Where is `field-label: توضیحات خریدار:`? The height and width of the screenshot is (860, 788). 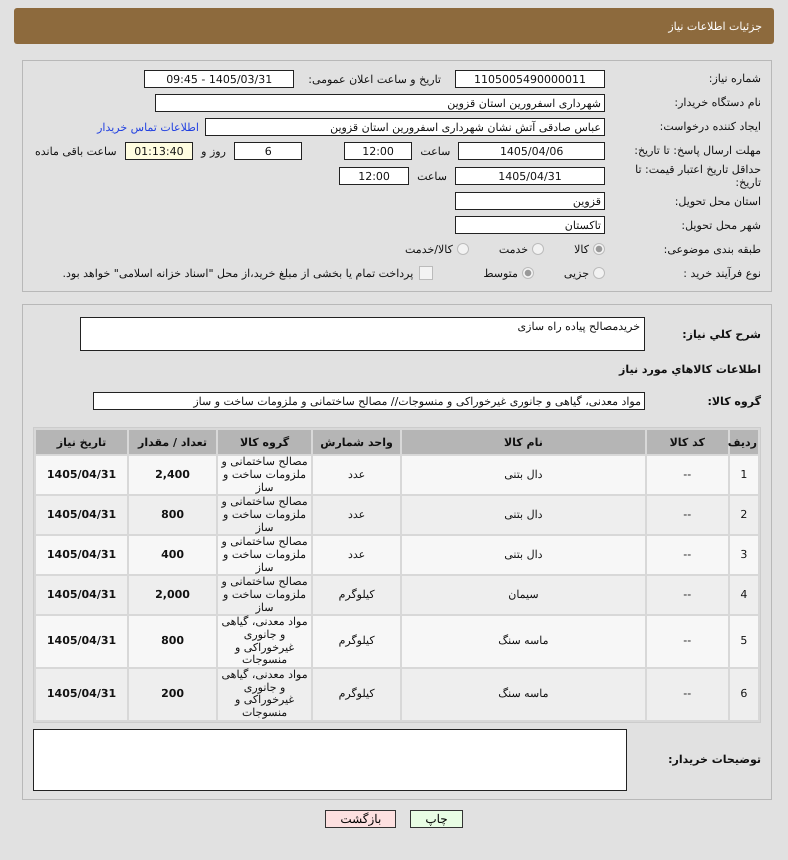 field-label: توضیحات خریدار: is located at coordinates (714, 759).